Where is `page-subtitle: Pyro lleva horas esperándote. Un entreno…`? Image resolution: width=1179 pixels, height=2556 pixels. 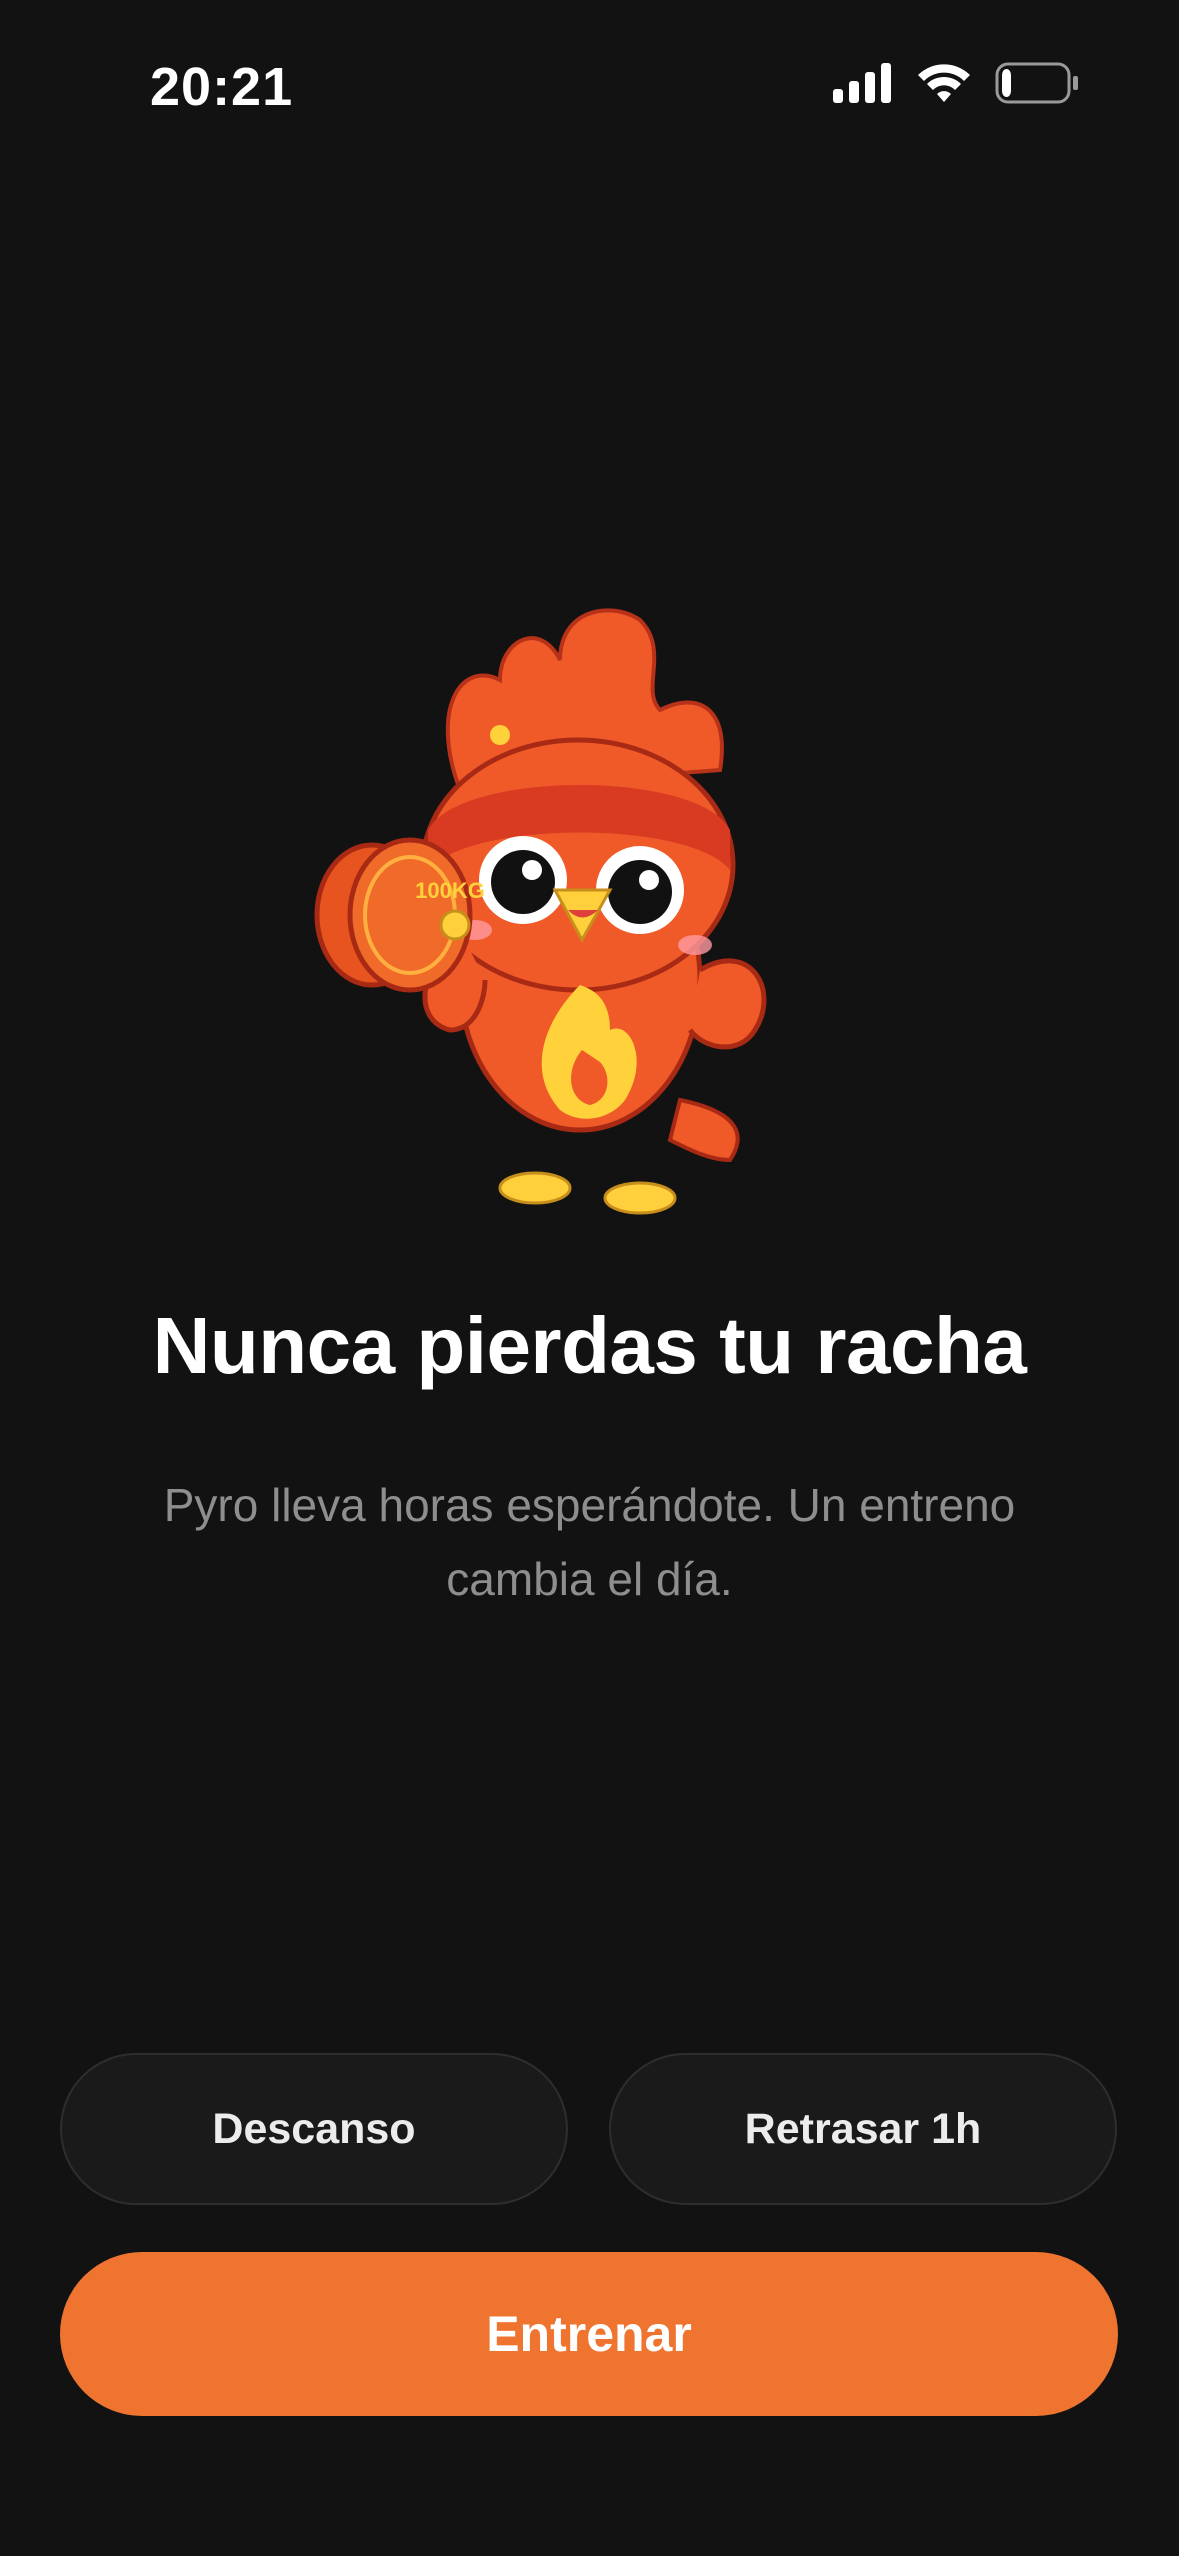
page-subtitle: Pyro lleva horas esperándote. Un entreno… is located at coordinates (589, 1542).